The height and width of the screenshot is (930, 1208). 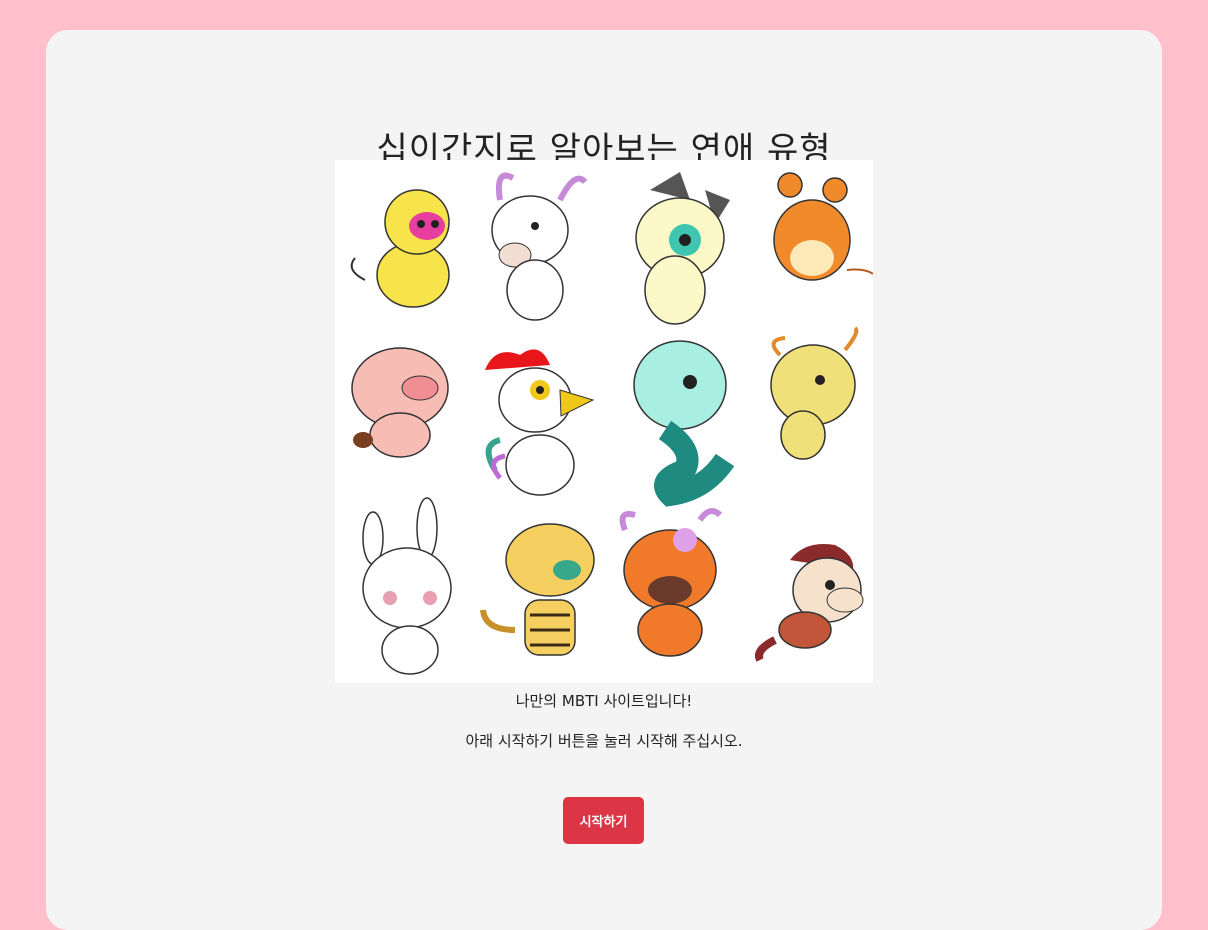 What do you see at coordinates (823, 226) in the screenshot?
I see `rat-icon` at bounding box center [823, 226].